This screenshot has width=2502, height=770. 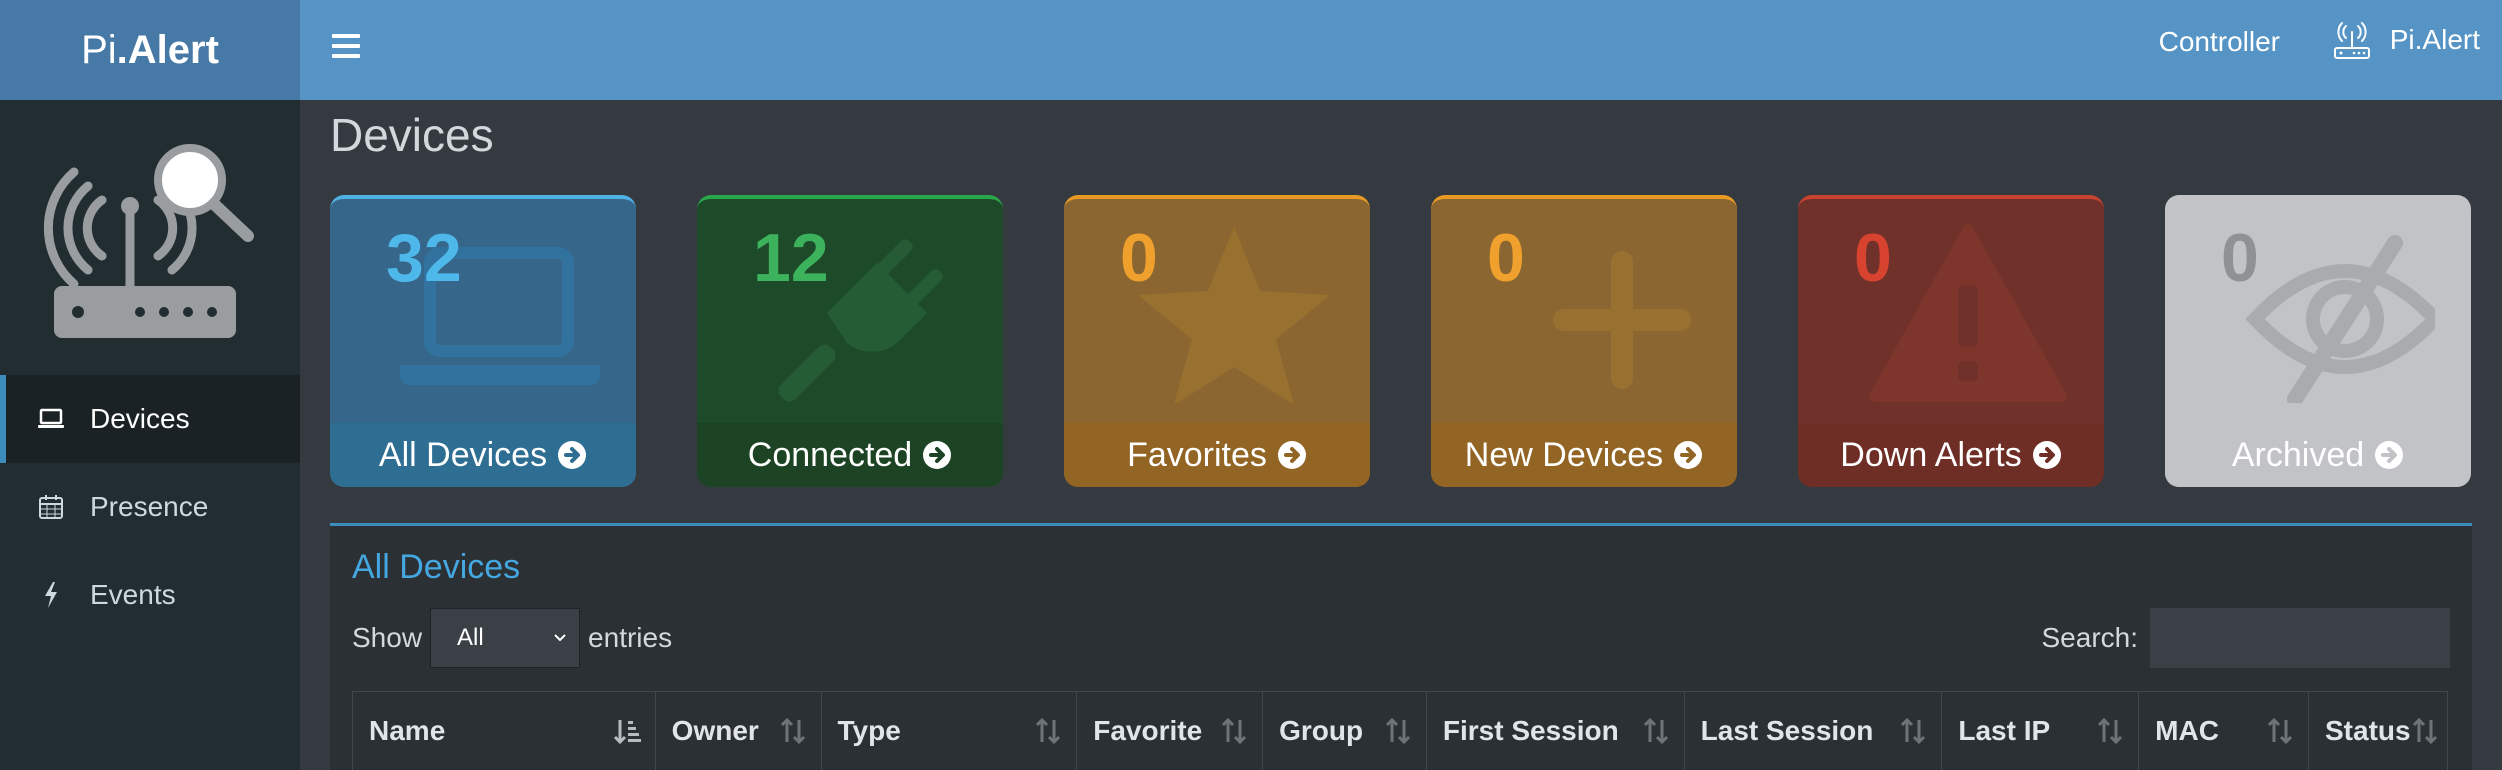 What do you see at coordinates (1968, 313) in the screenshot?
I see `warning-icon` at bounding box center [1968, 313].